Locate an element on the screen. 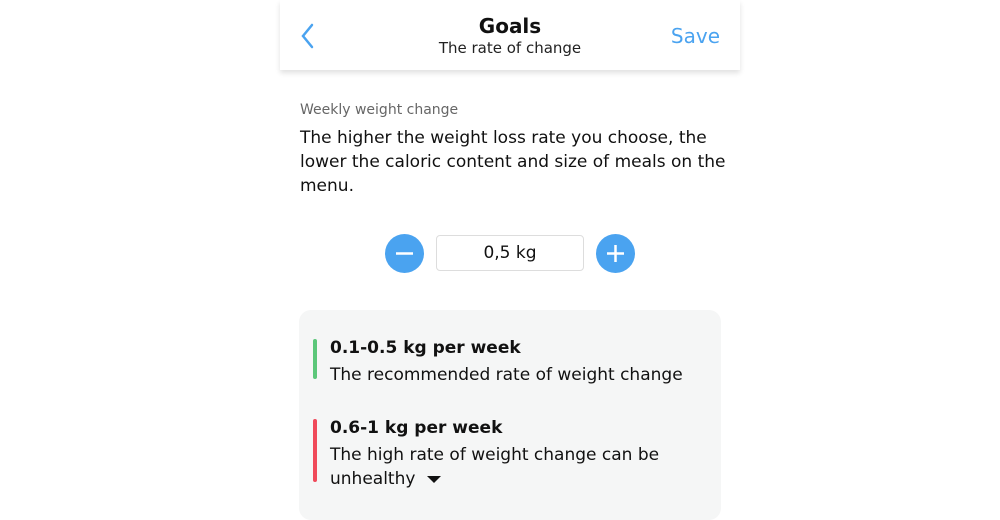  minus-icon is located at coordinates (404, 253).